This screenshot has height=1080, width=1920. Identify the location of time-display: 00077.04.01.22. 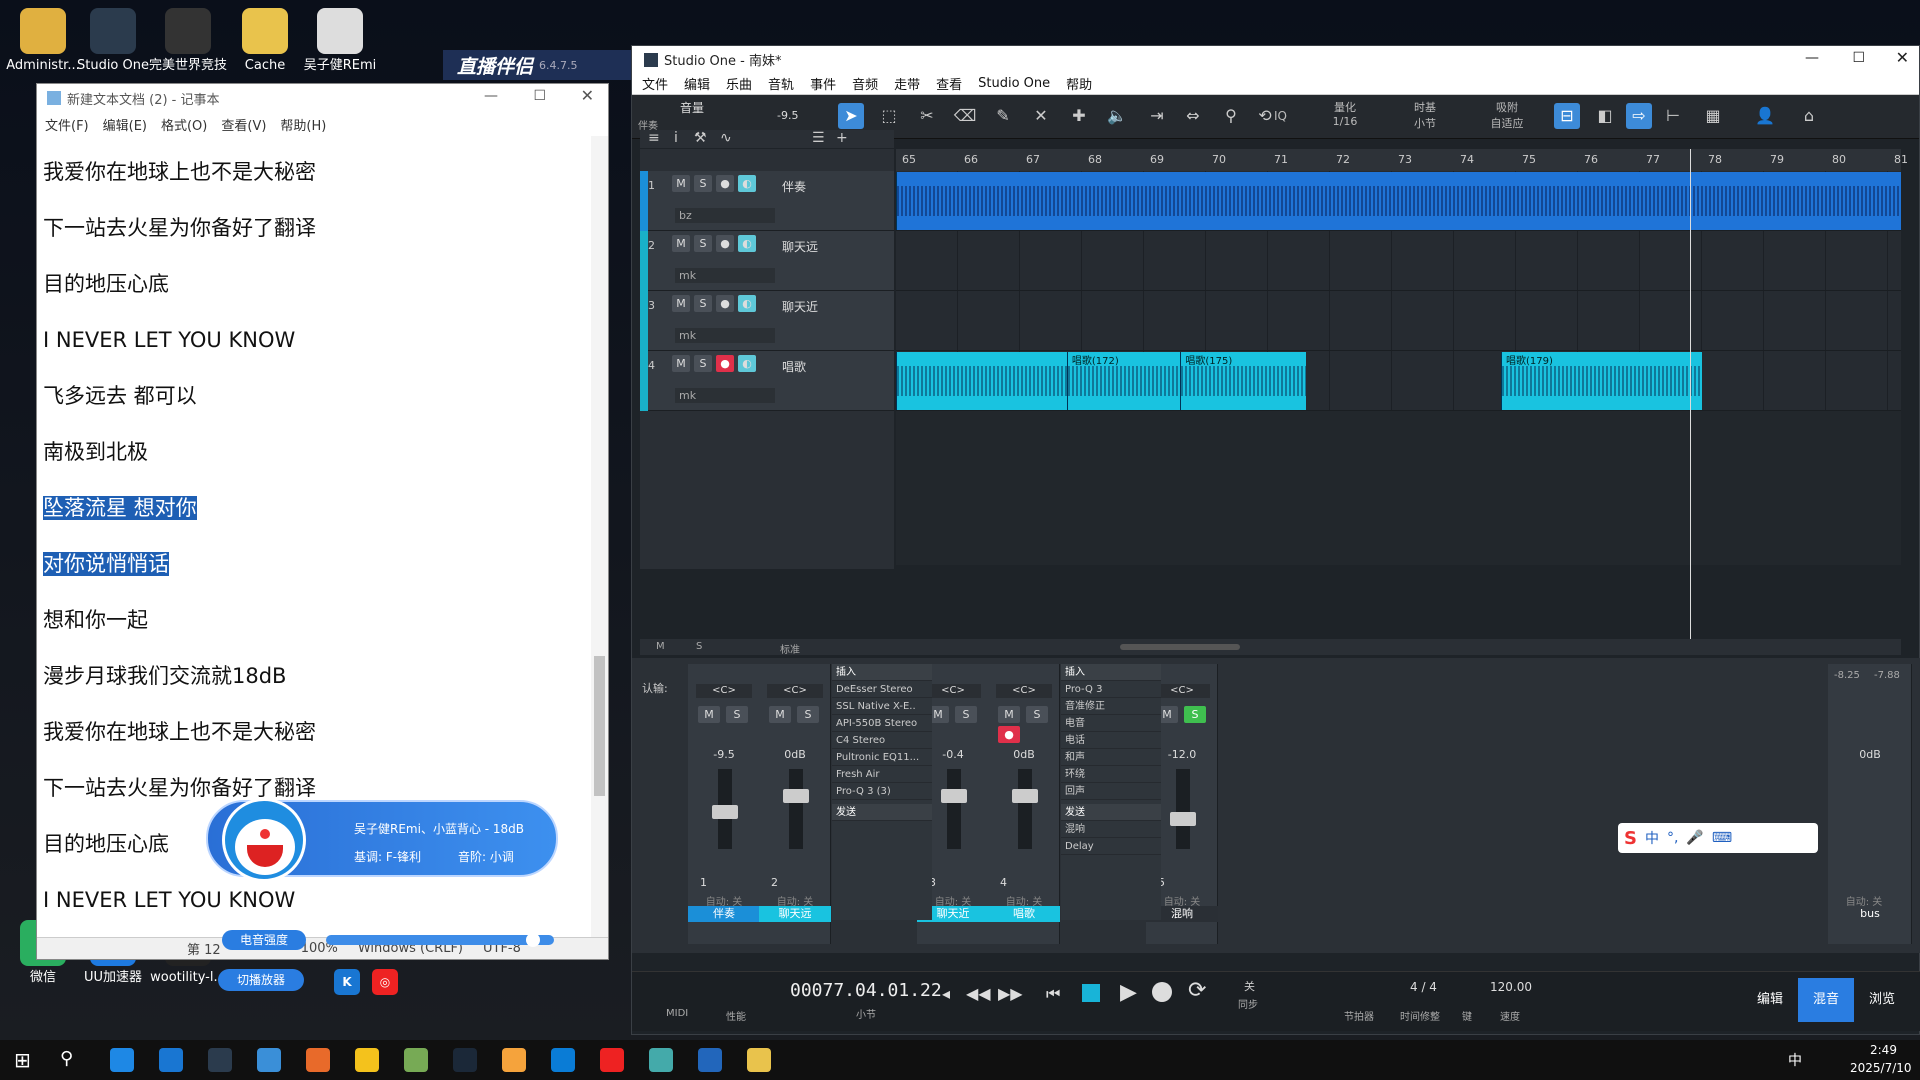
(866, 990).